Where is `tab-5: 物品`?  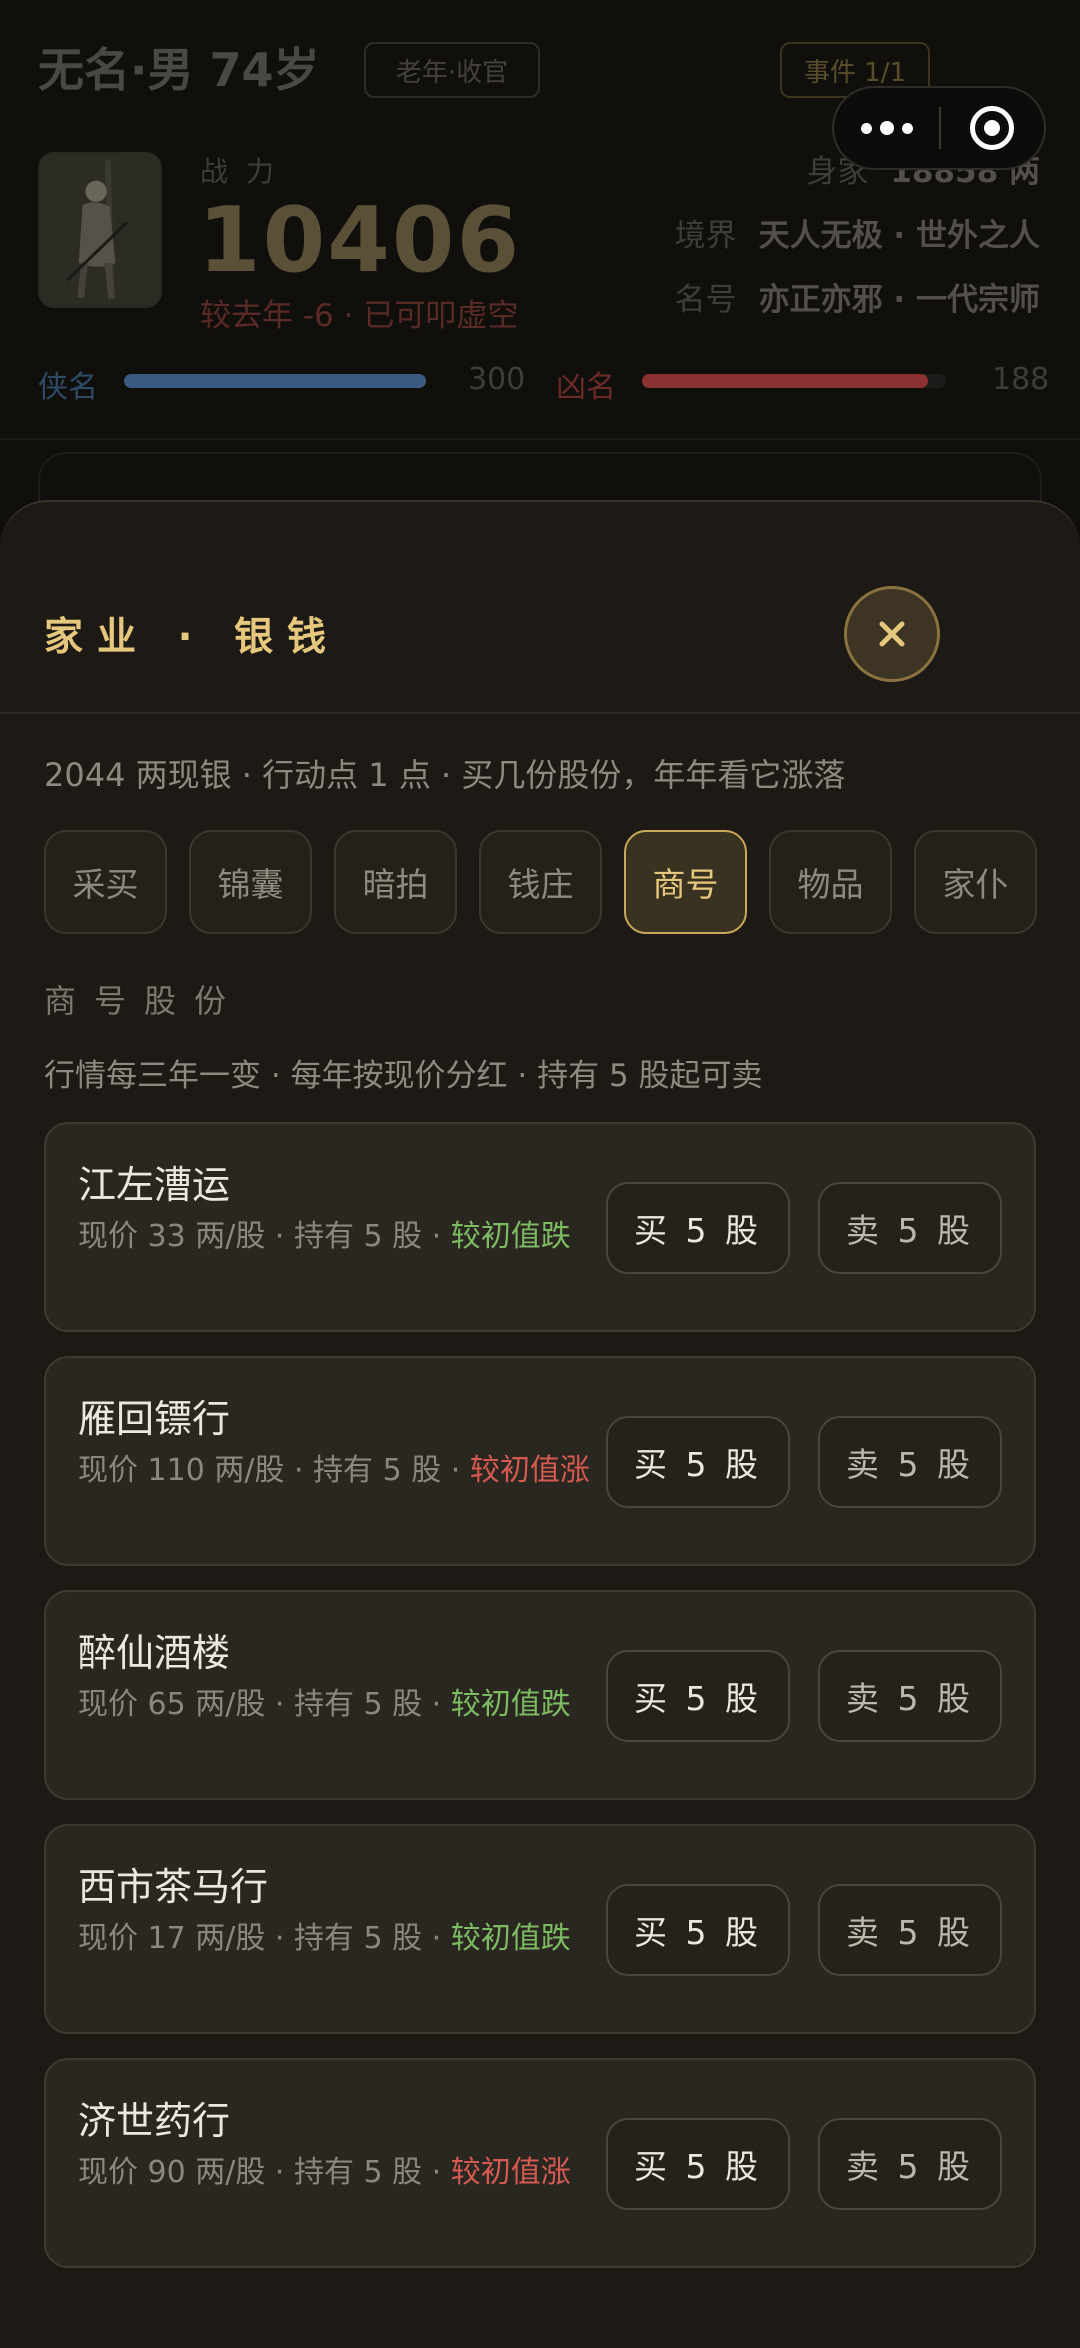
tab-5: 物品 is located at coordinates (830, 882).